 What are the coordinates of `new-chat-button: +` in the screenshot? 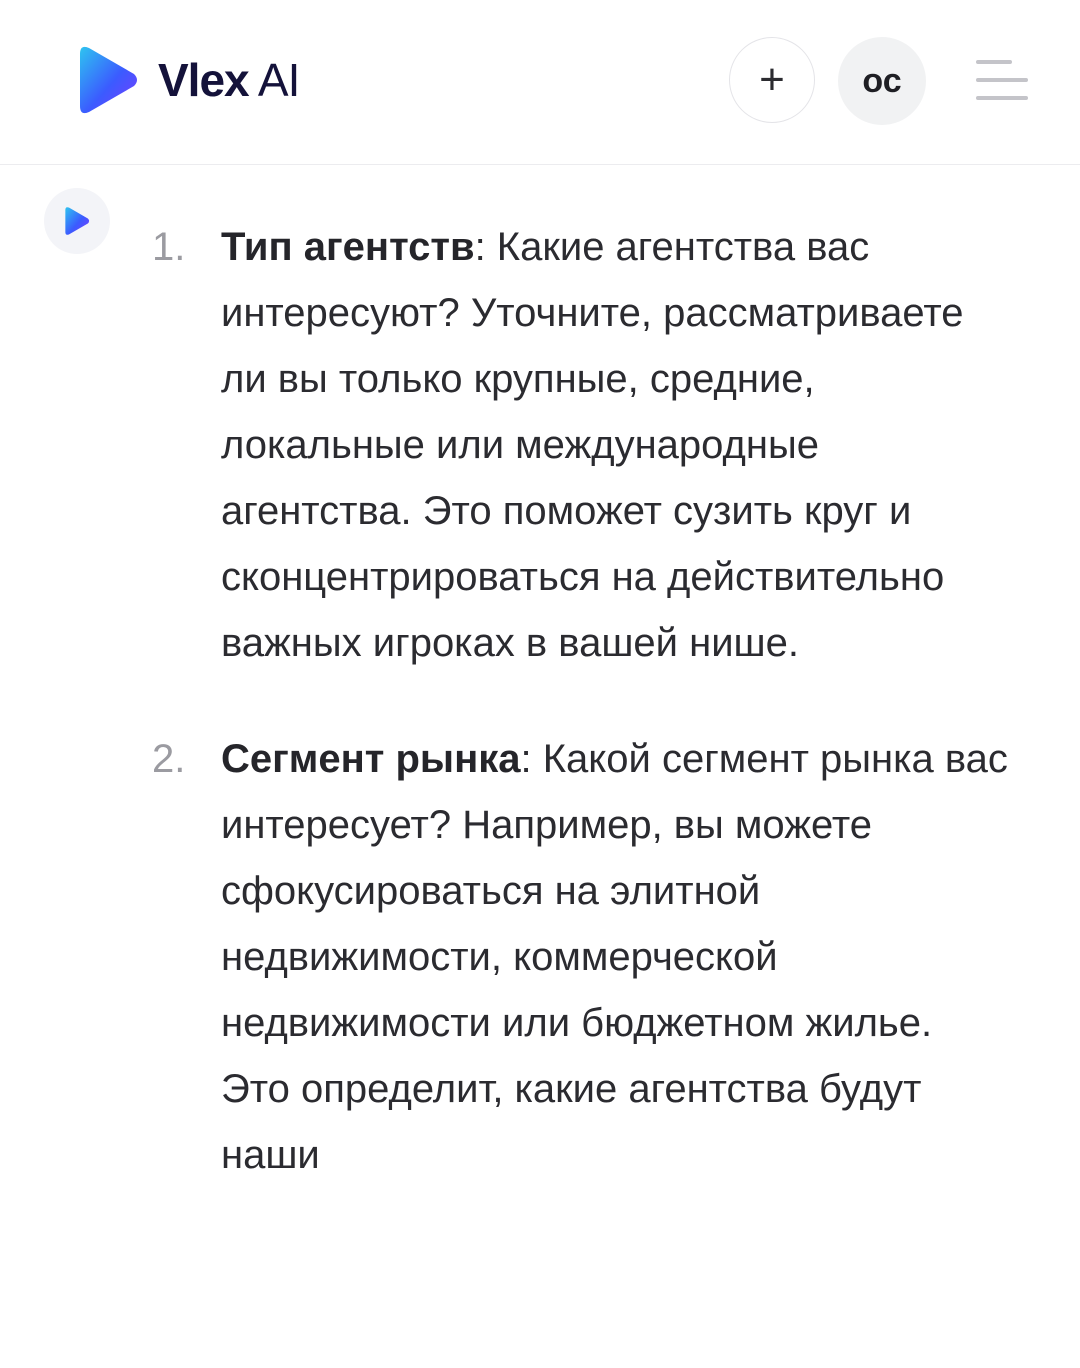 It's located at (772, 80).